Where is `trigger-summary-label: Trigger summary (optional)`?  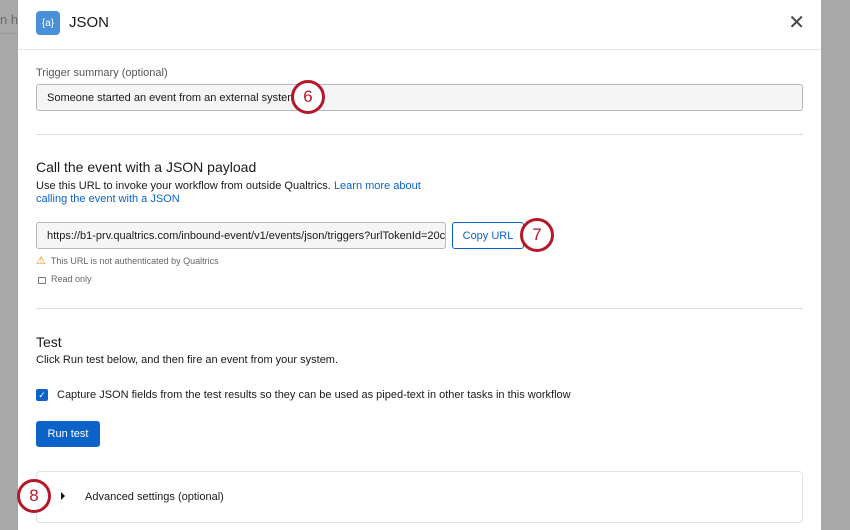 trigger-summary-label: Trigger summary (optional) is located at coordinates (102, 73).